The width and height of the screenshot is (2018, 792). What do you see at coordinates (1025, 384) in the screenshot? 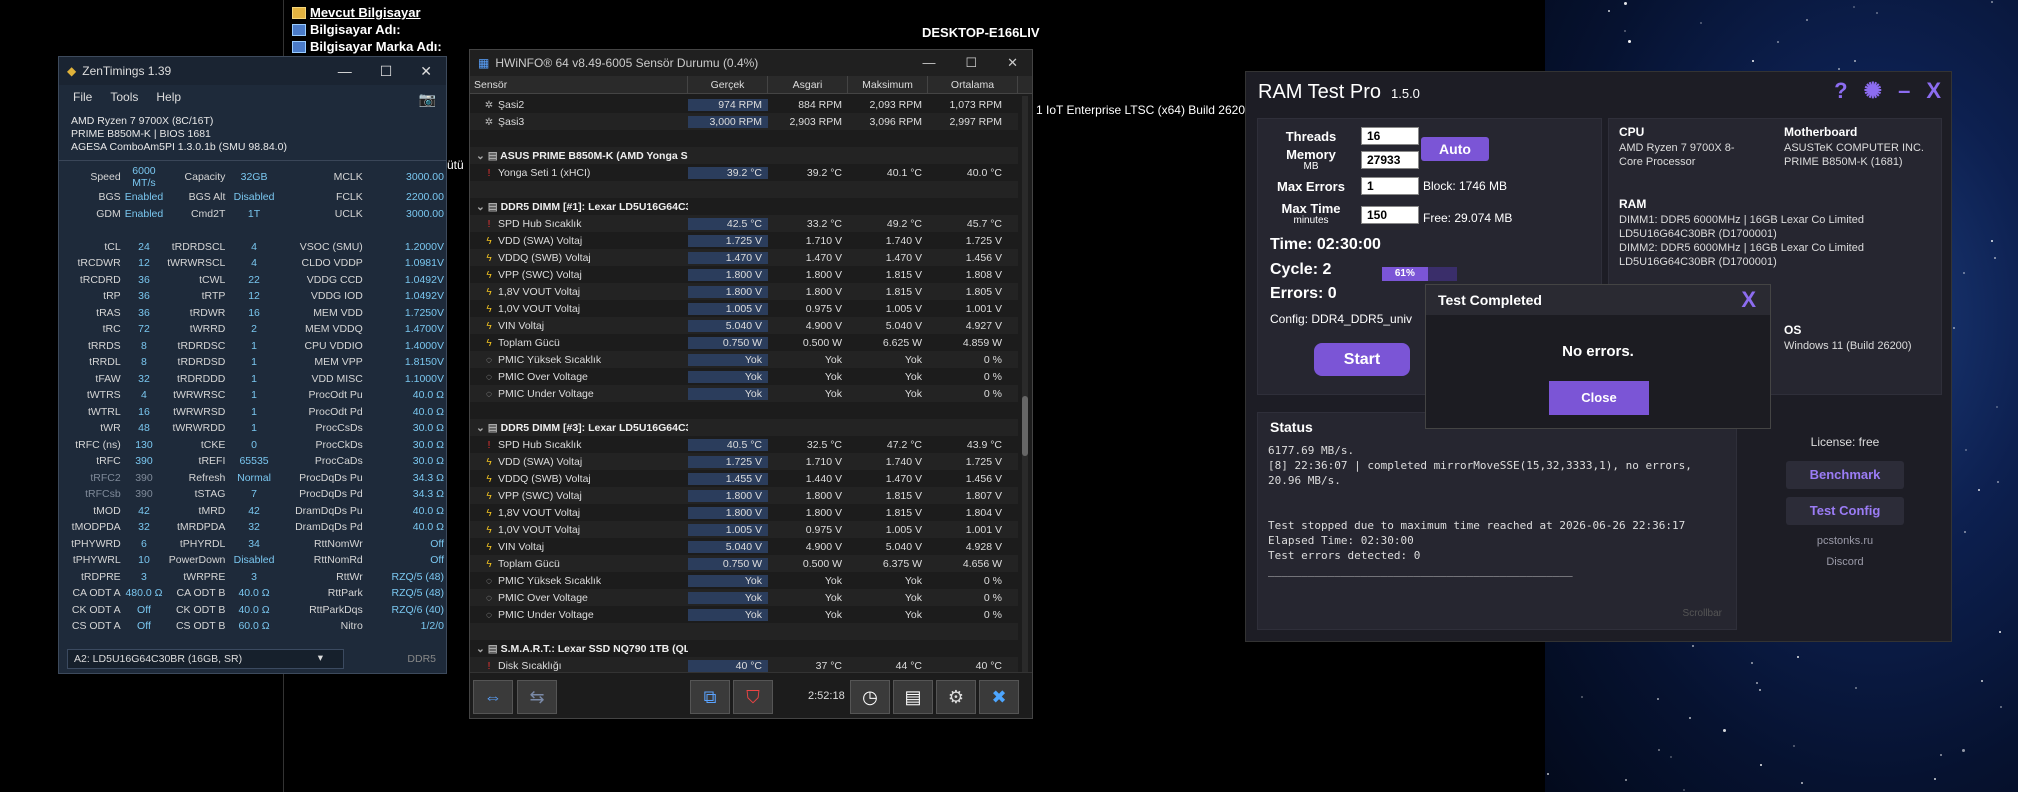
I see `scrollbar` at bounding box center [1025, 384].